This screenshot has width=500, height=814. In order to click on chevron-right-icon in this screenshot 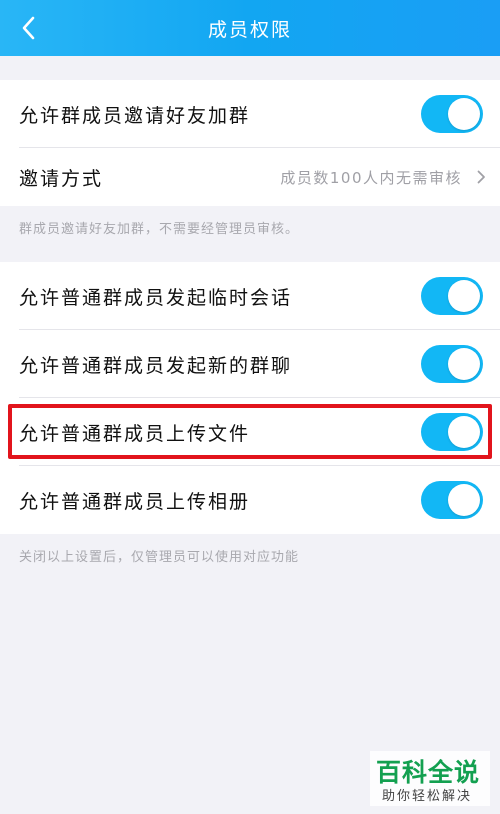, I will do `click(481, 177)`.